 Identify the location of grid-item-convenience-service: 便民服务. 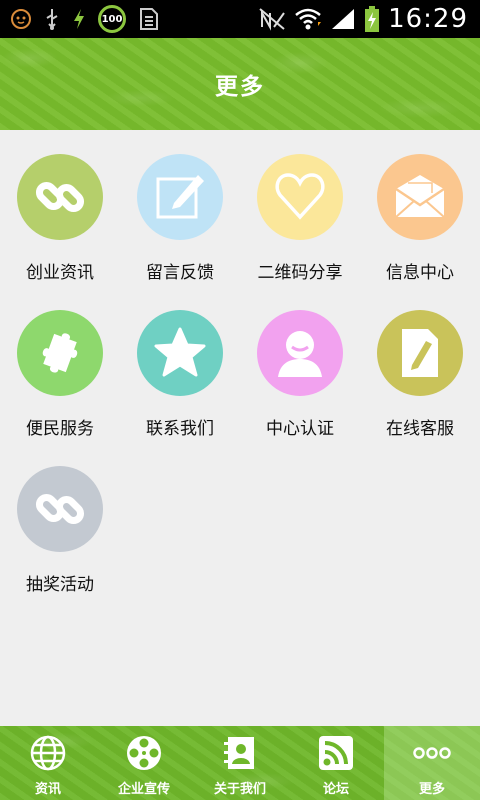
(60, 362).